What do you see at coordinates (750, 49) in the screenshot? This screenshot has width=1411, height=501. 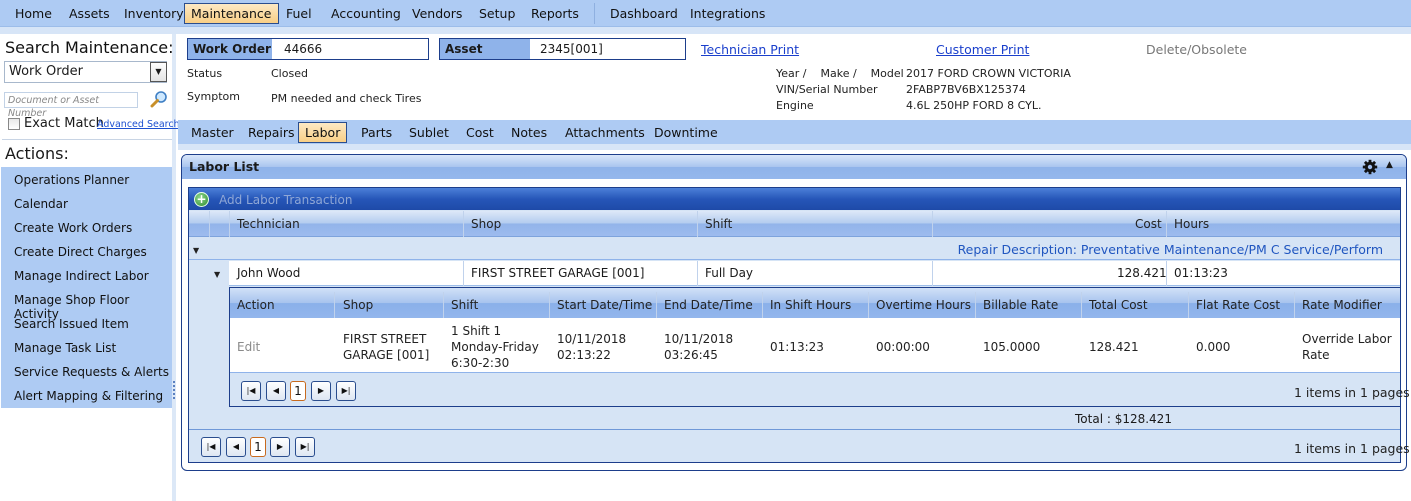 I see `technician-print-link: Technician Print` at bounding box center [750, 49].